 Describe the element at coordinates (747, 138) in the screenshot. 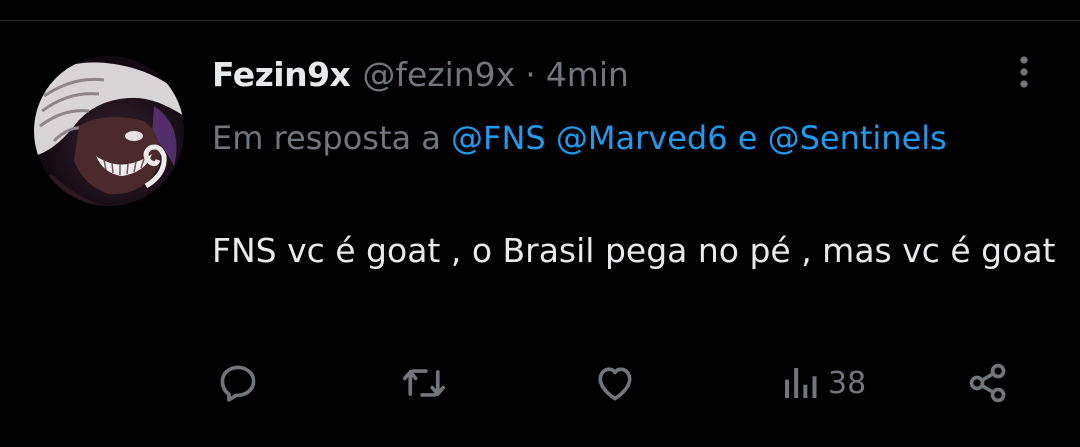

I see `mention-conjunction: e` at that location.